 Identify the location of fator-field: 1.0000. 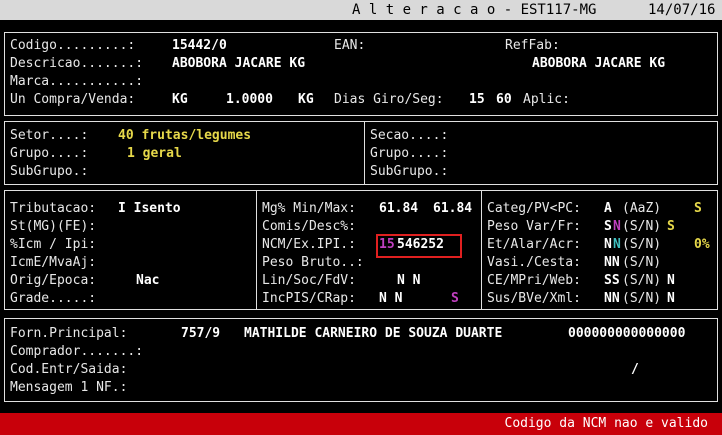
(249, 100).